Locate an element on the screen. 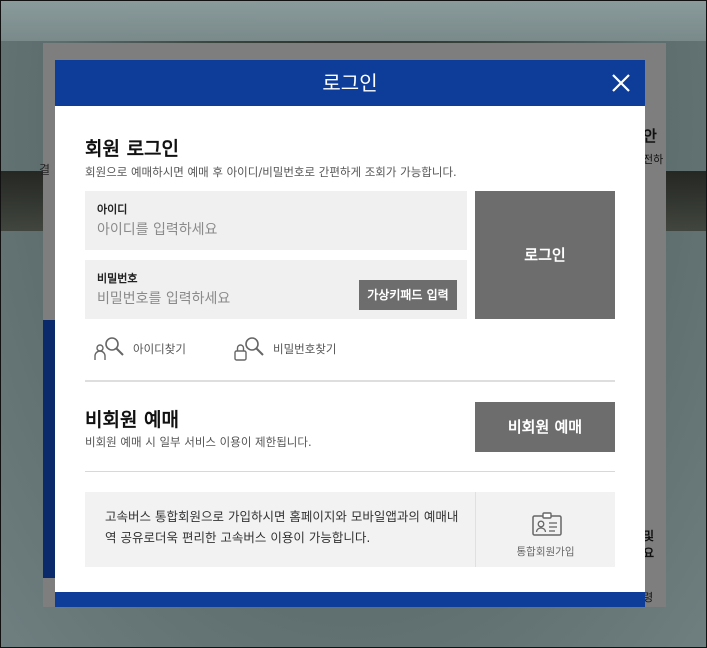 The width and height of the screenshot is (707, 648). find-password-label: 비밀번호찾기 is located at coordinates (305, 349).